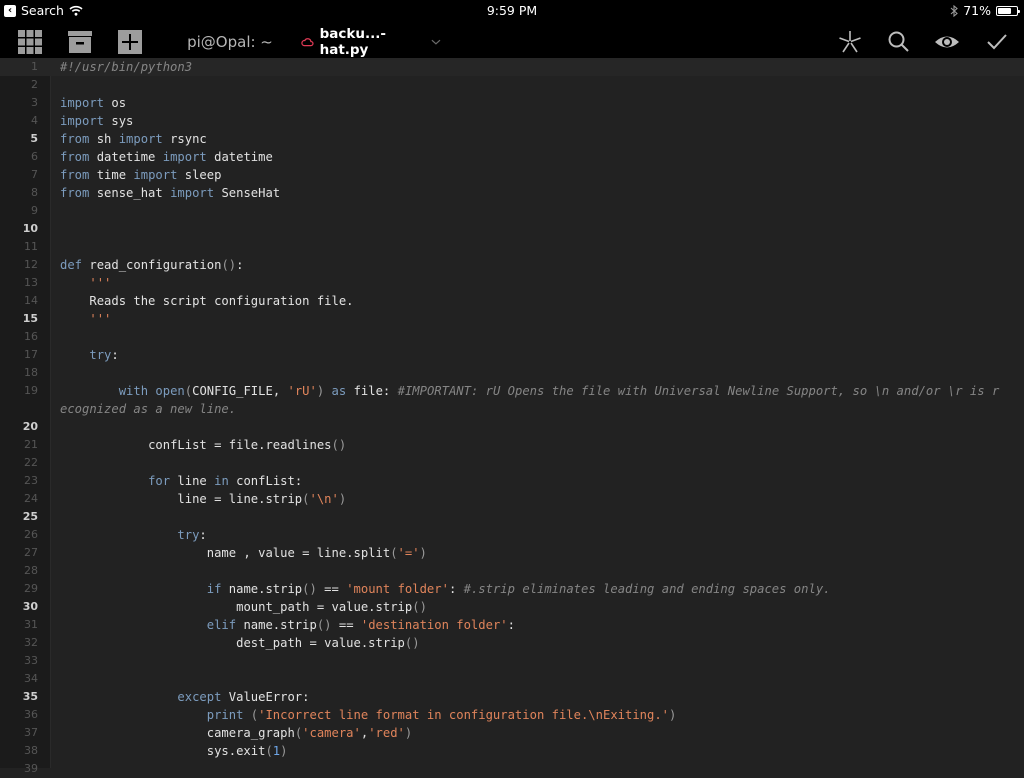  What do you see at coordinates (31, 642) in the screenshot?
I see `line-number: 32` at bounding box center [31, 642].